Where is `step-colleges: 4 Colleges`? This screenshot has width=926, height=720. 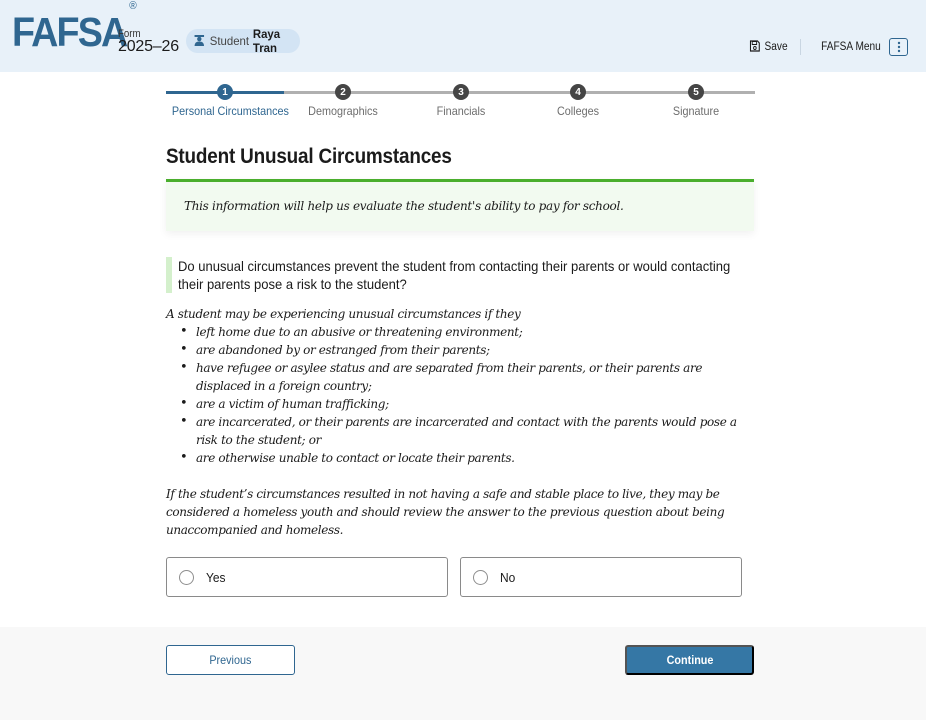 step-colleges: 4 Colleges is located at coordinates (578, 104).